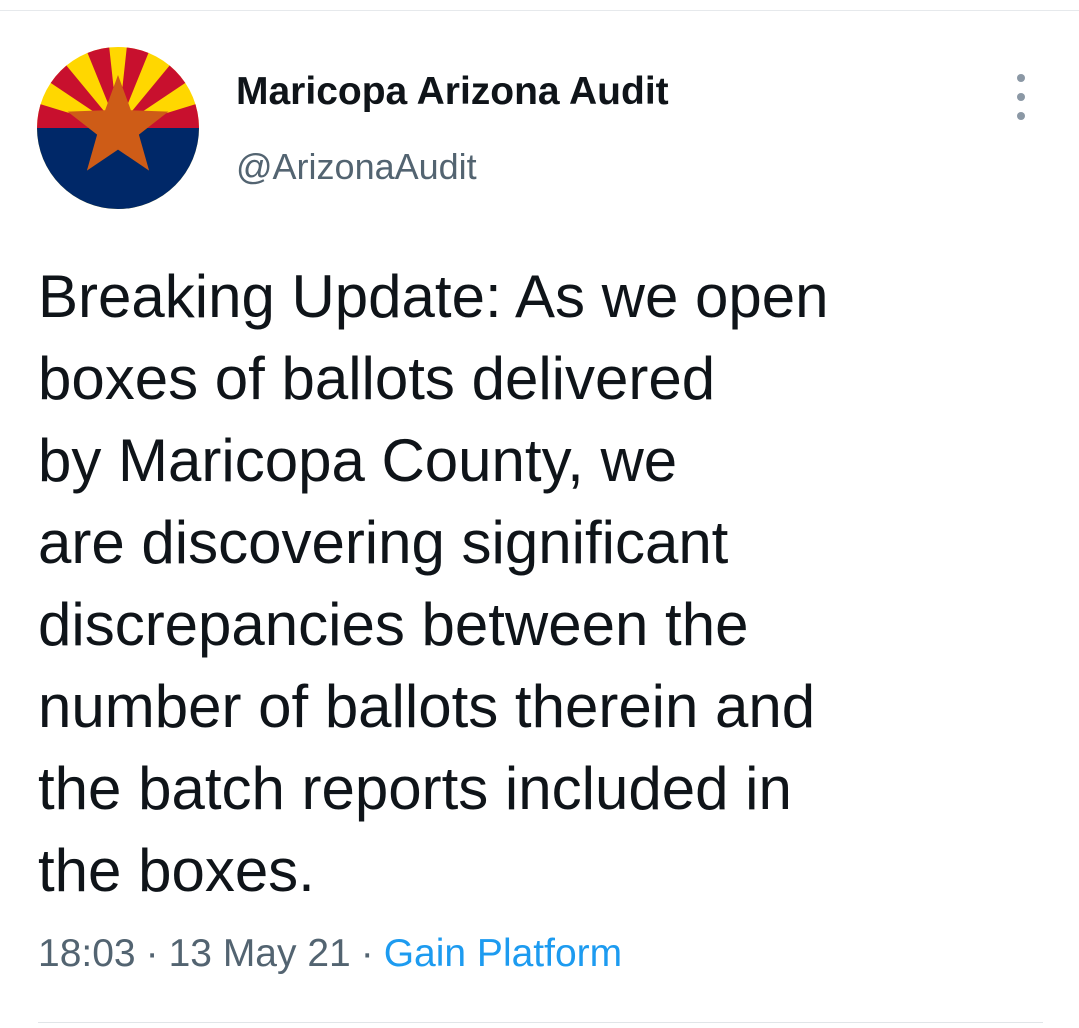  I want to click on bottom-divider, so click(540, 1022).